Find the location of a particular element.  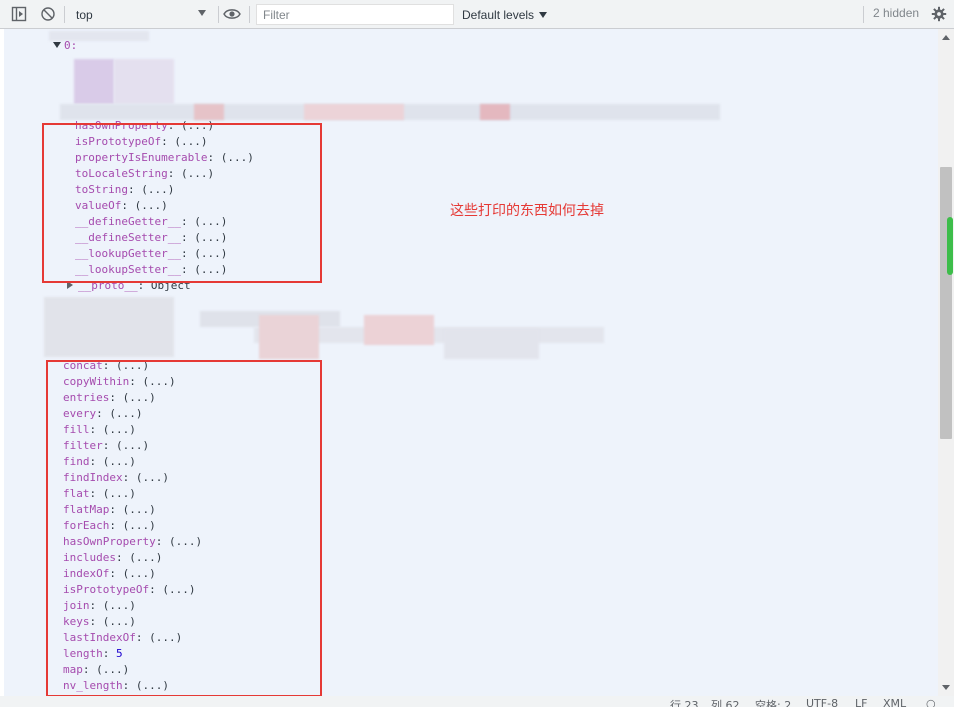

vertical-scrollbar is located at coordinates (946, 362).